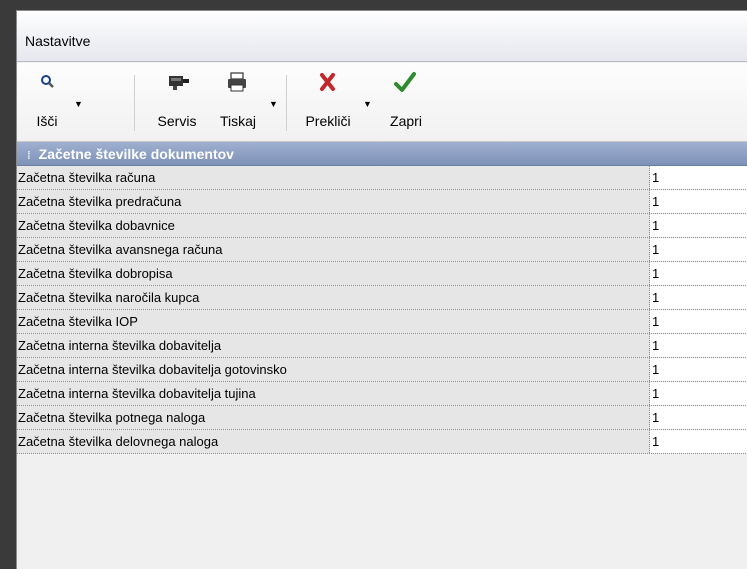 This screenshot has height=569, width=747. What do you see at coordinates (238, 101) in the screenshot?
I see `print-button: Tiskaj` at bounding box center [238, 101].